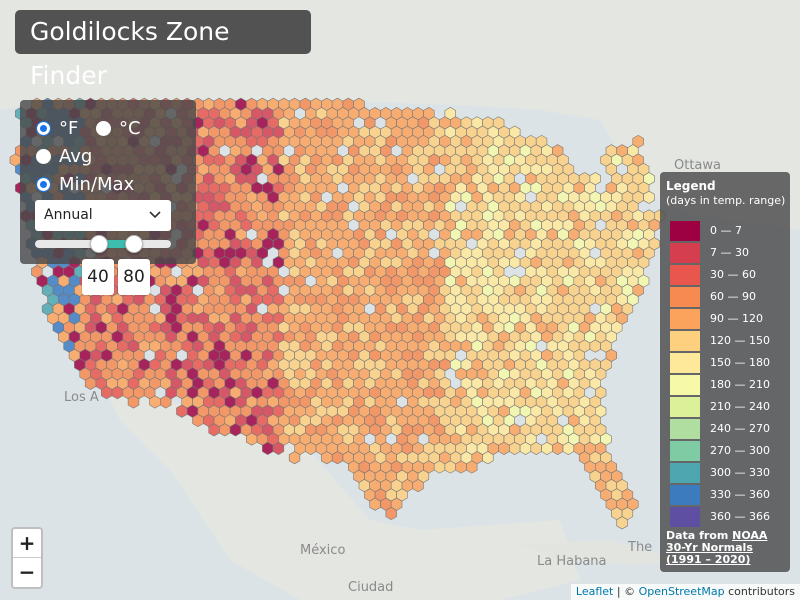  Describe the element at coordinates (740, 450) in the screenshot. I see `legend-label: 270 — 300` at that location.